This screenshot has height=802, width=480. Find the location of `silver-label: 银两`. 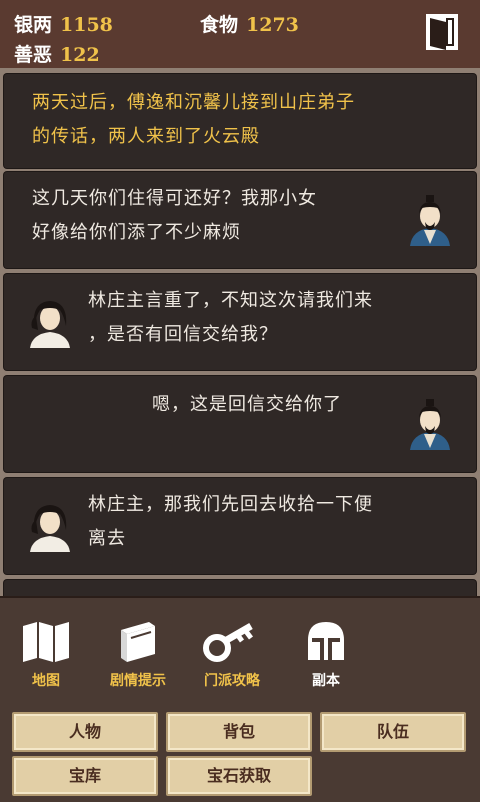

silver-label: 银两 is located at coordinates (33, 25).